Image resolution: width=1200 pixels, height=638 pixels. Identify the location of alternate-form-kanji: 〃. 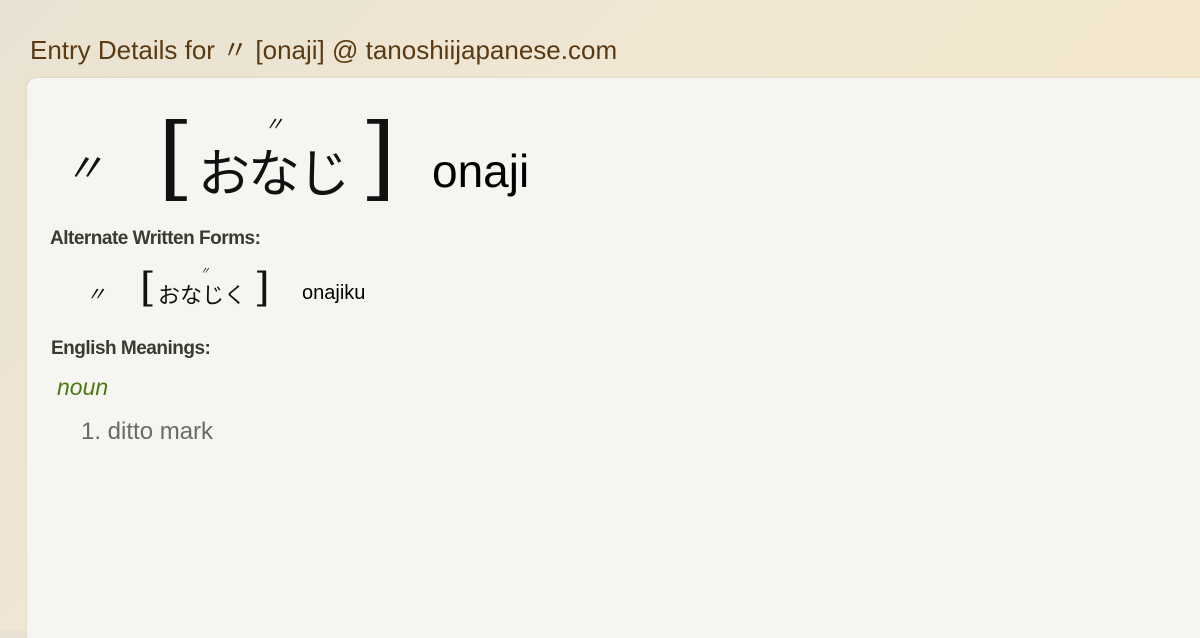
(96, 294).